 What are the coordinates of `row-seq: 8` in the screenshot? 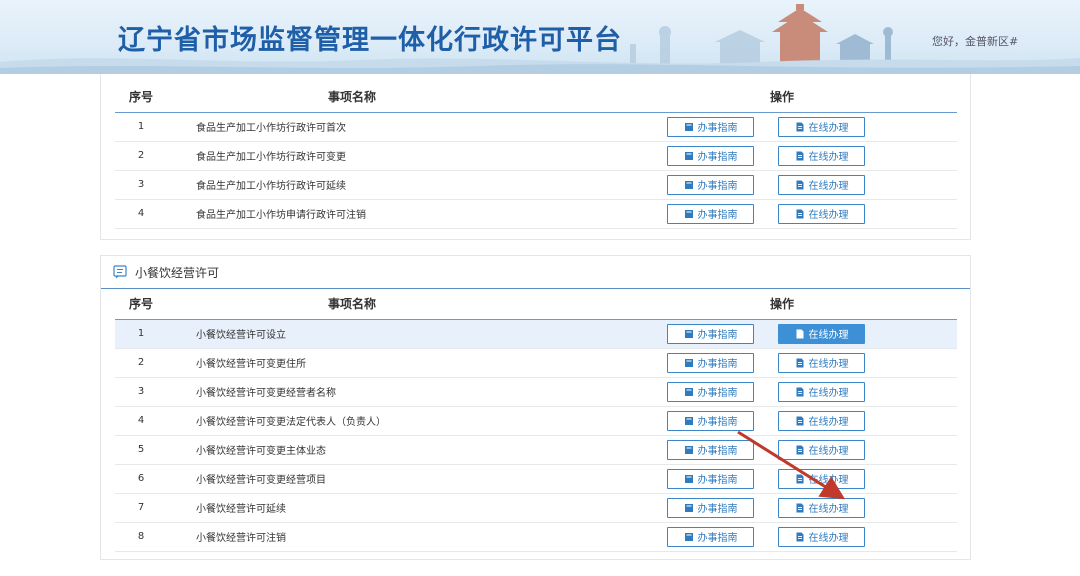 It's located at (141, 537).